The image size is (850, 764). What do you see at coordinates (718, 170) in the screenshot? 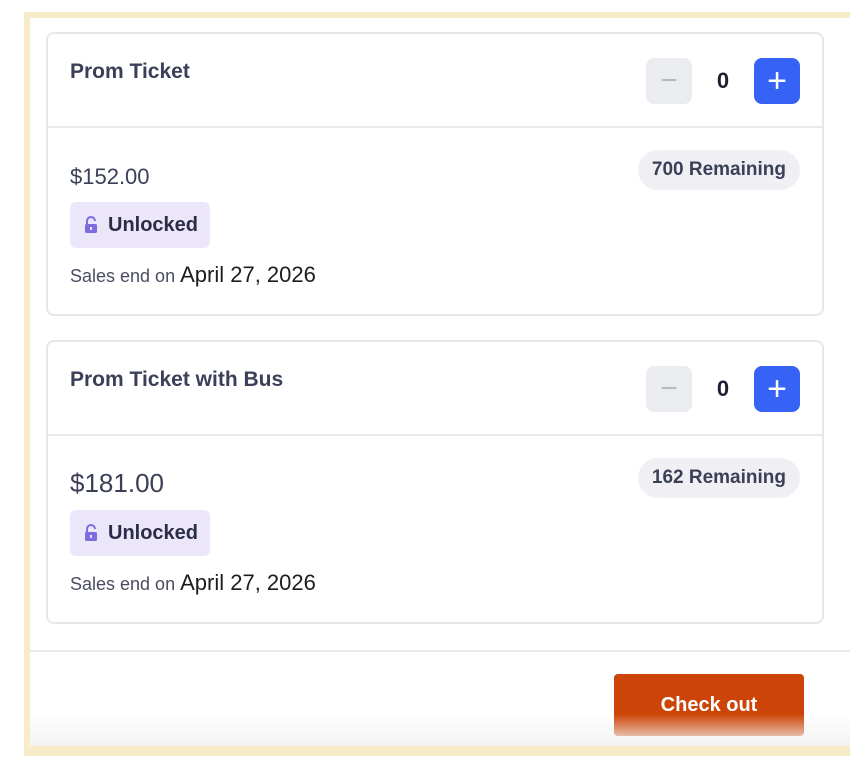
I see `remaining-badge: 700 Remaining` at bounding box center [718, 170].